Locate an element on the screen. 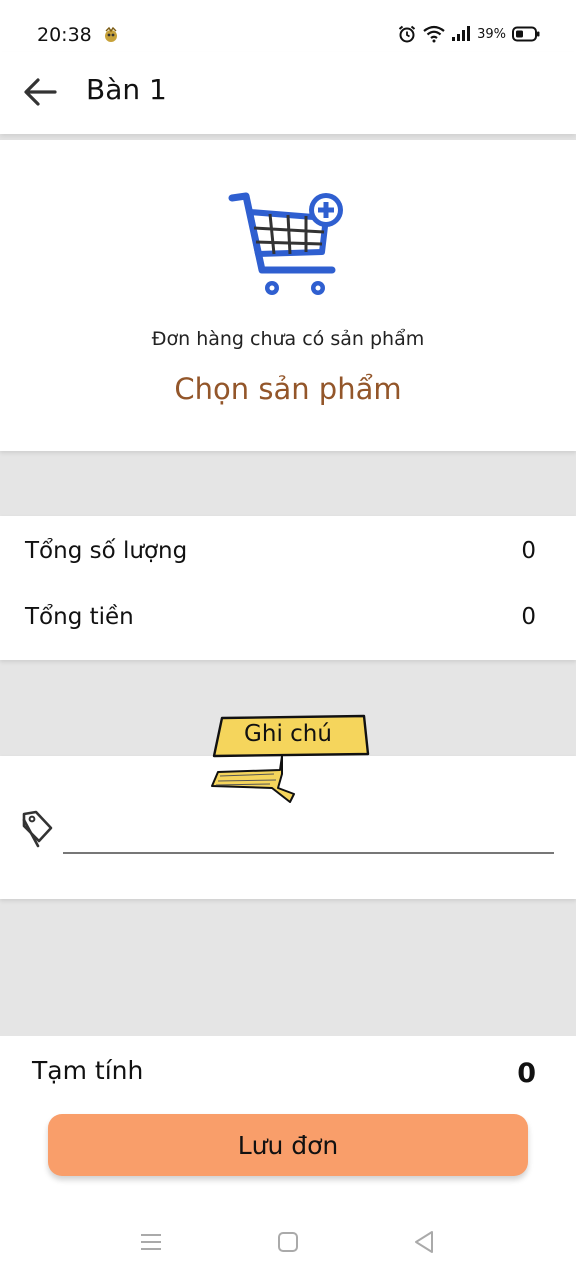 The image size is (576, 1280). empty-order-message: Đơn hàng chưa có sản phẩm is located at coordinates (288, 339).